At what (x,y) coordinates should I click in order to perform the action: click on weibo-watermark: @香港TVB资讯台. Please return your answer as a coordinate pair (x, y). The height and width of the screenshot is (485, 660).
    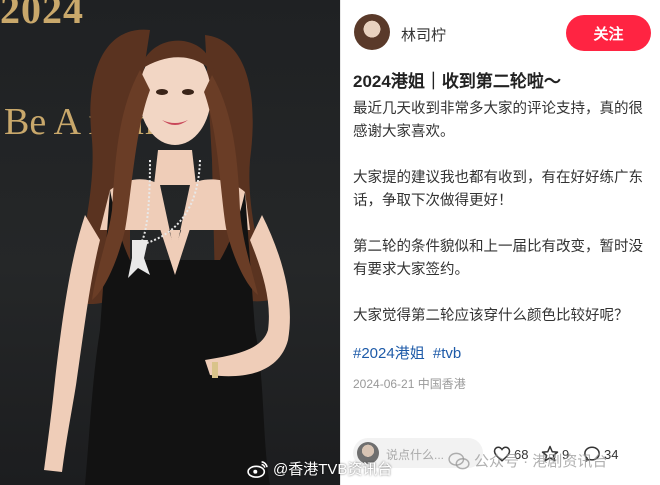
    Looking at the image, I should click on (319, 468).